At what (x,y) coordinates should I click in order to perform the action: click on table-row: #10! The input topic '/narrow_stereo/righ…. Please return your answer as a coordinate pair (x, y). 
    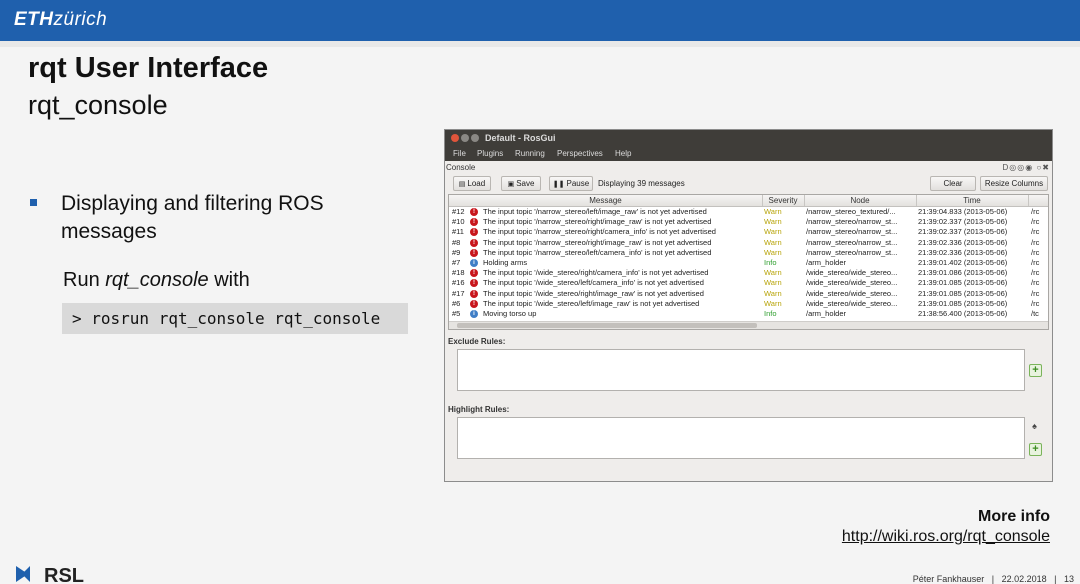
    Looking at the image, I should click on (748, 222).